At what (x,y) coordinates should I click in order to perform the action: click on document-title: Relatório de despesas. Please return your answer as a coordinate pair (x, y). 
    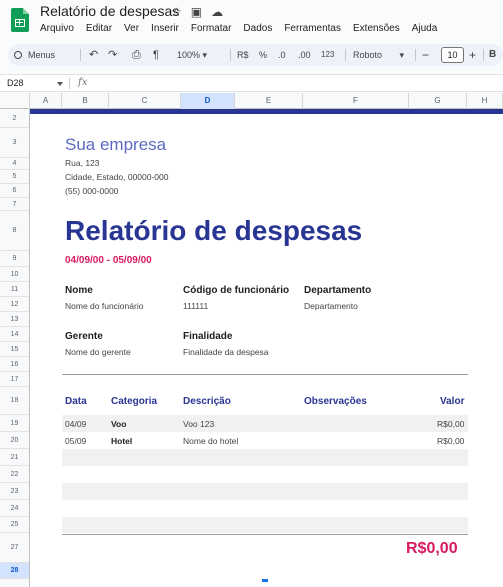
    Looking at the image, I should click on (109, 11).